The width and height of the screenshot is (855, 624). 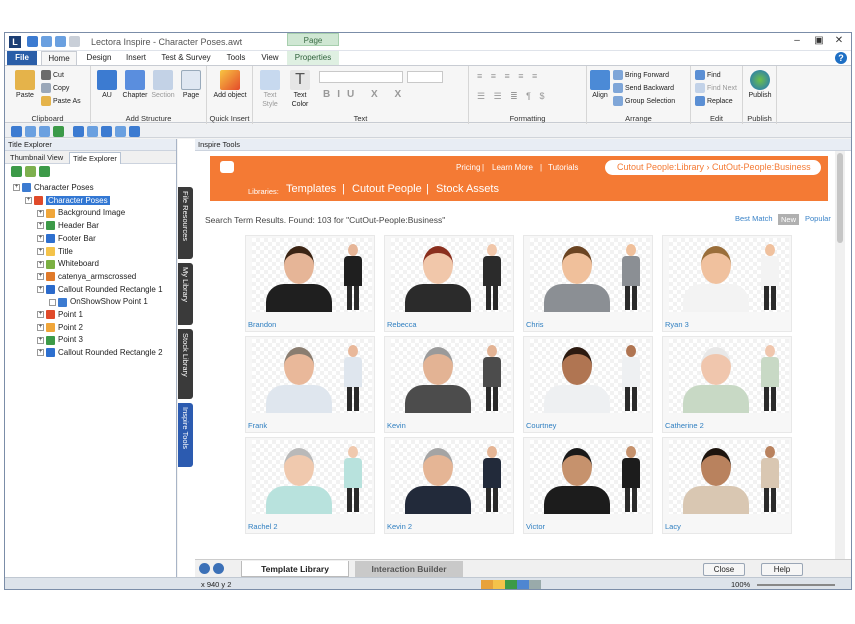 What do you see at coordinates (796, 585) in the screenshot?
I see `zoom-slider` at bounding box center [796, 585].